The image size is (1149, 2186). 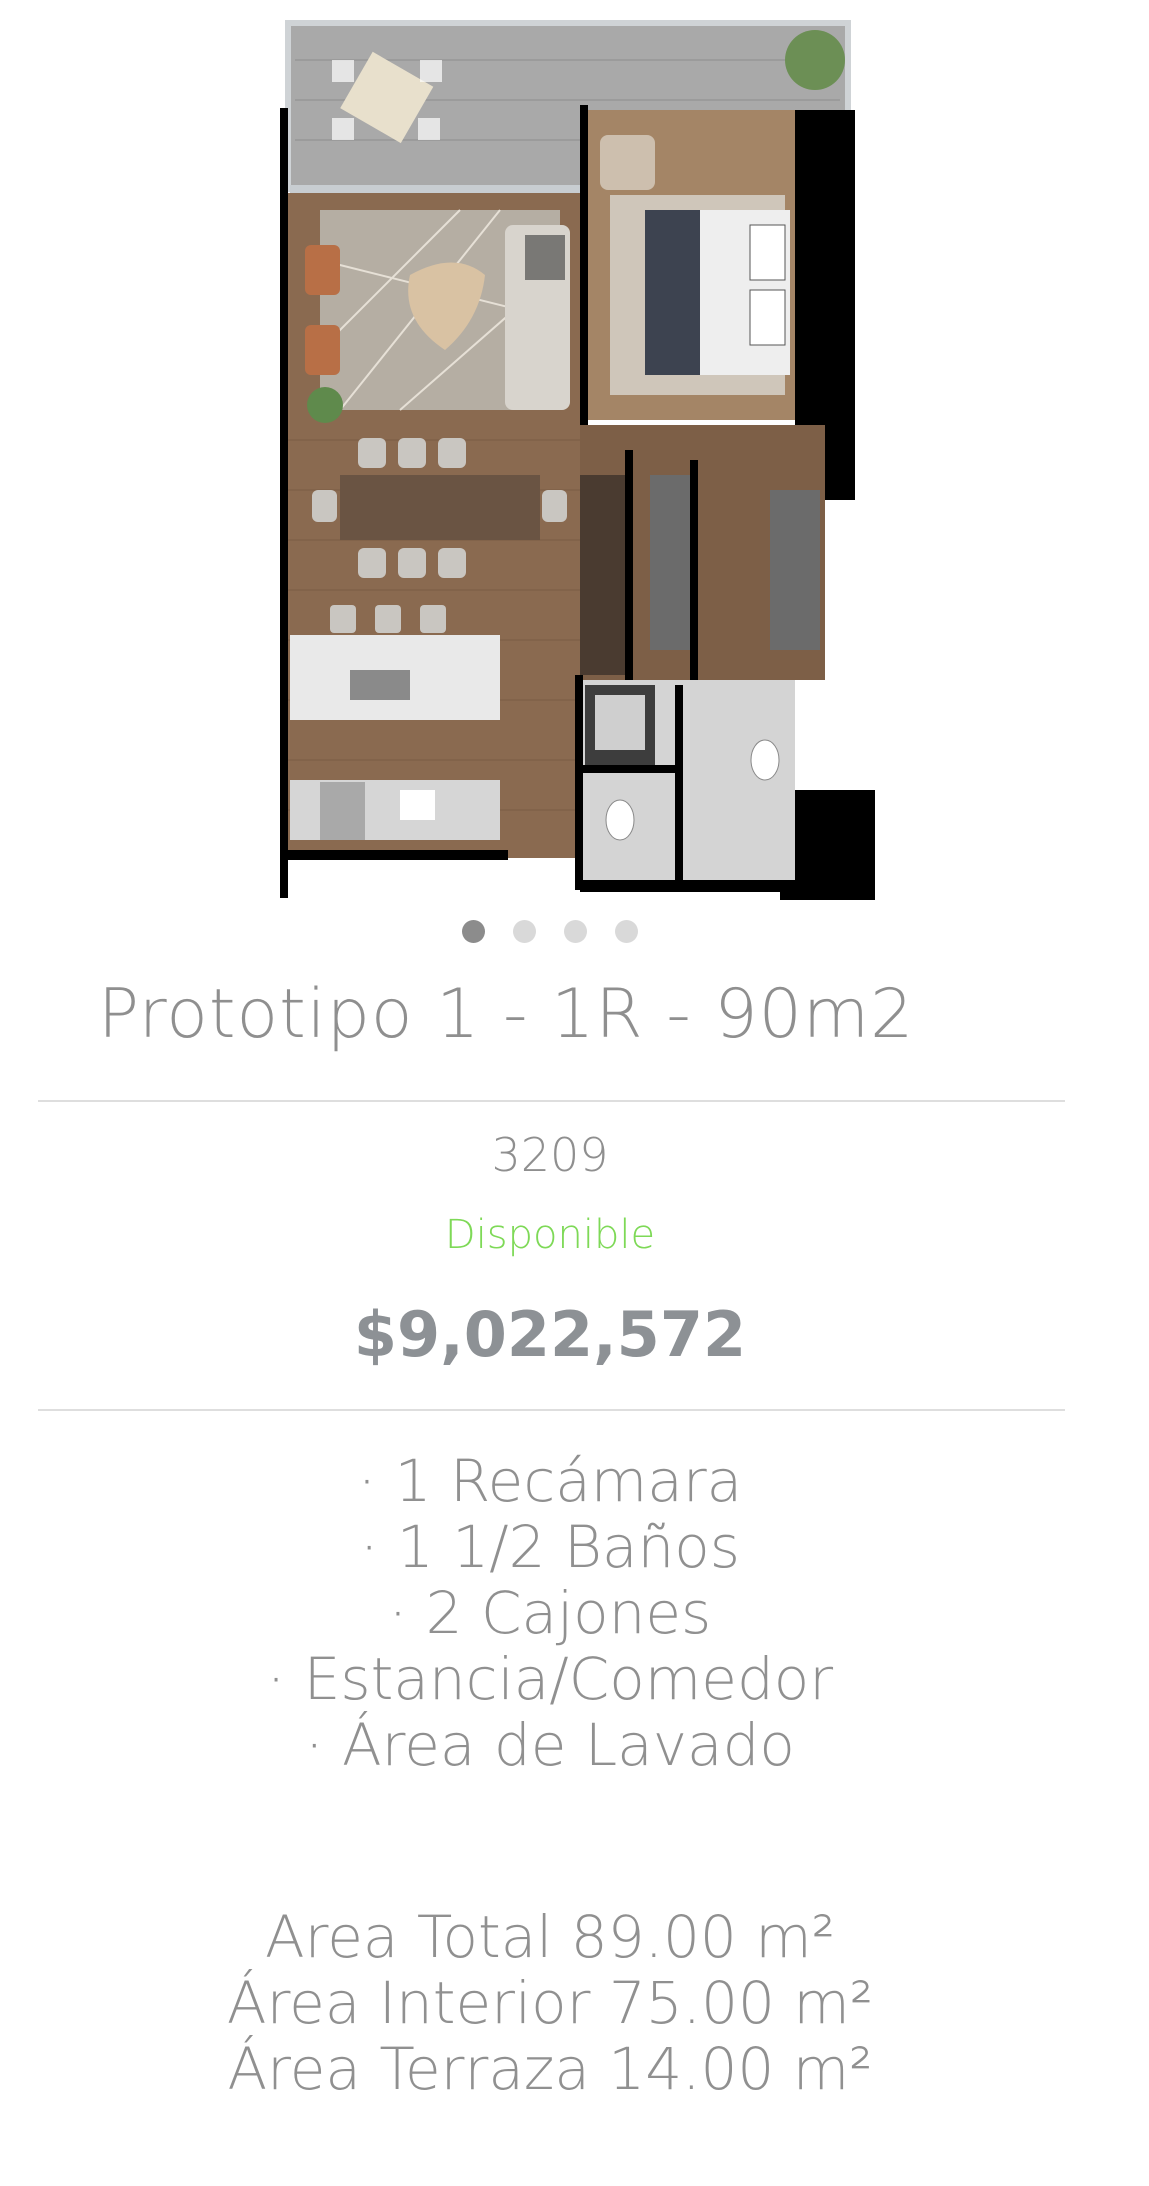 I want to click on page-title: Prototipo 1 - 1R - 90m2, so click(x=506, y=1014).